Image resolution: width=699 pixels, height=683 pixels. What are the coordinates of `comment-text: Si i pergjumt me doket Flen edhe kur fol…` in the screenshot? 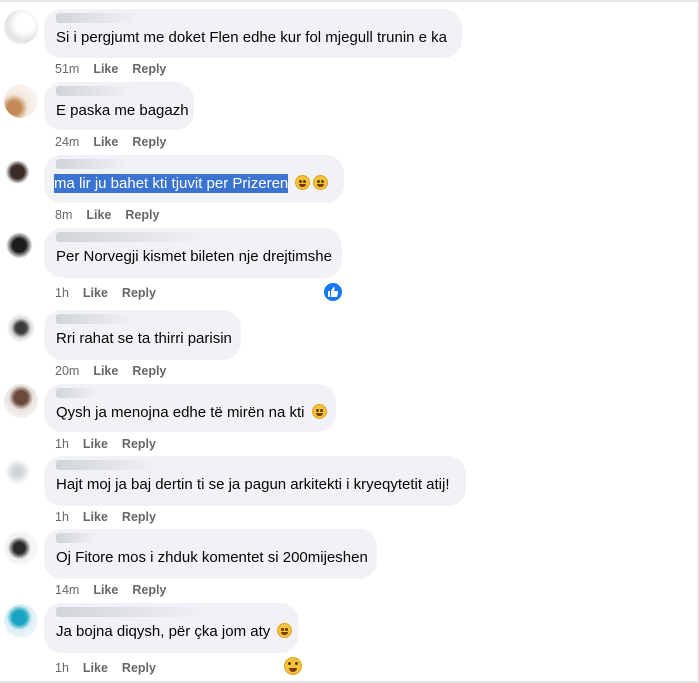 It's located at (252, 37).